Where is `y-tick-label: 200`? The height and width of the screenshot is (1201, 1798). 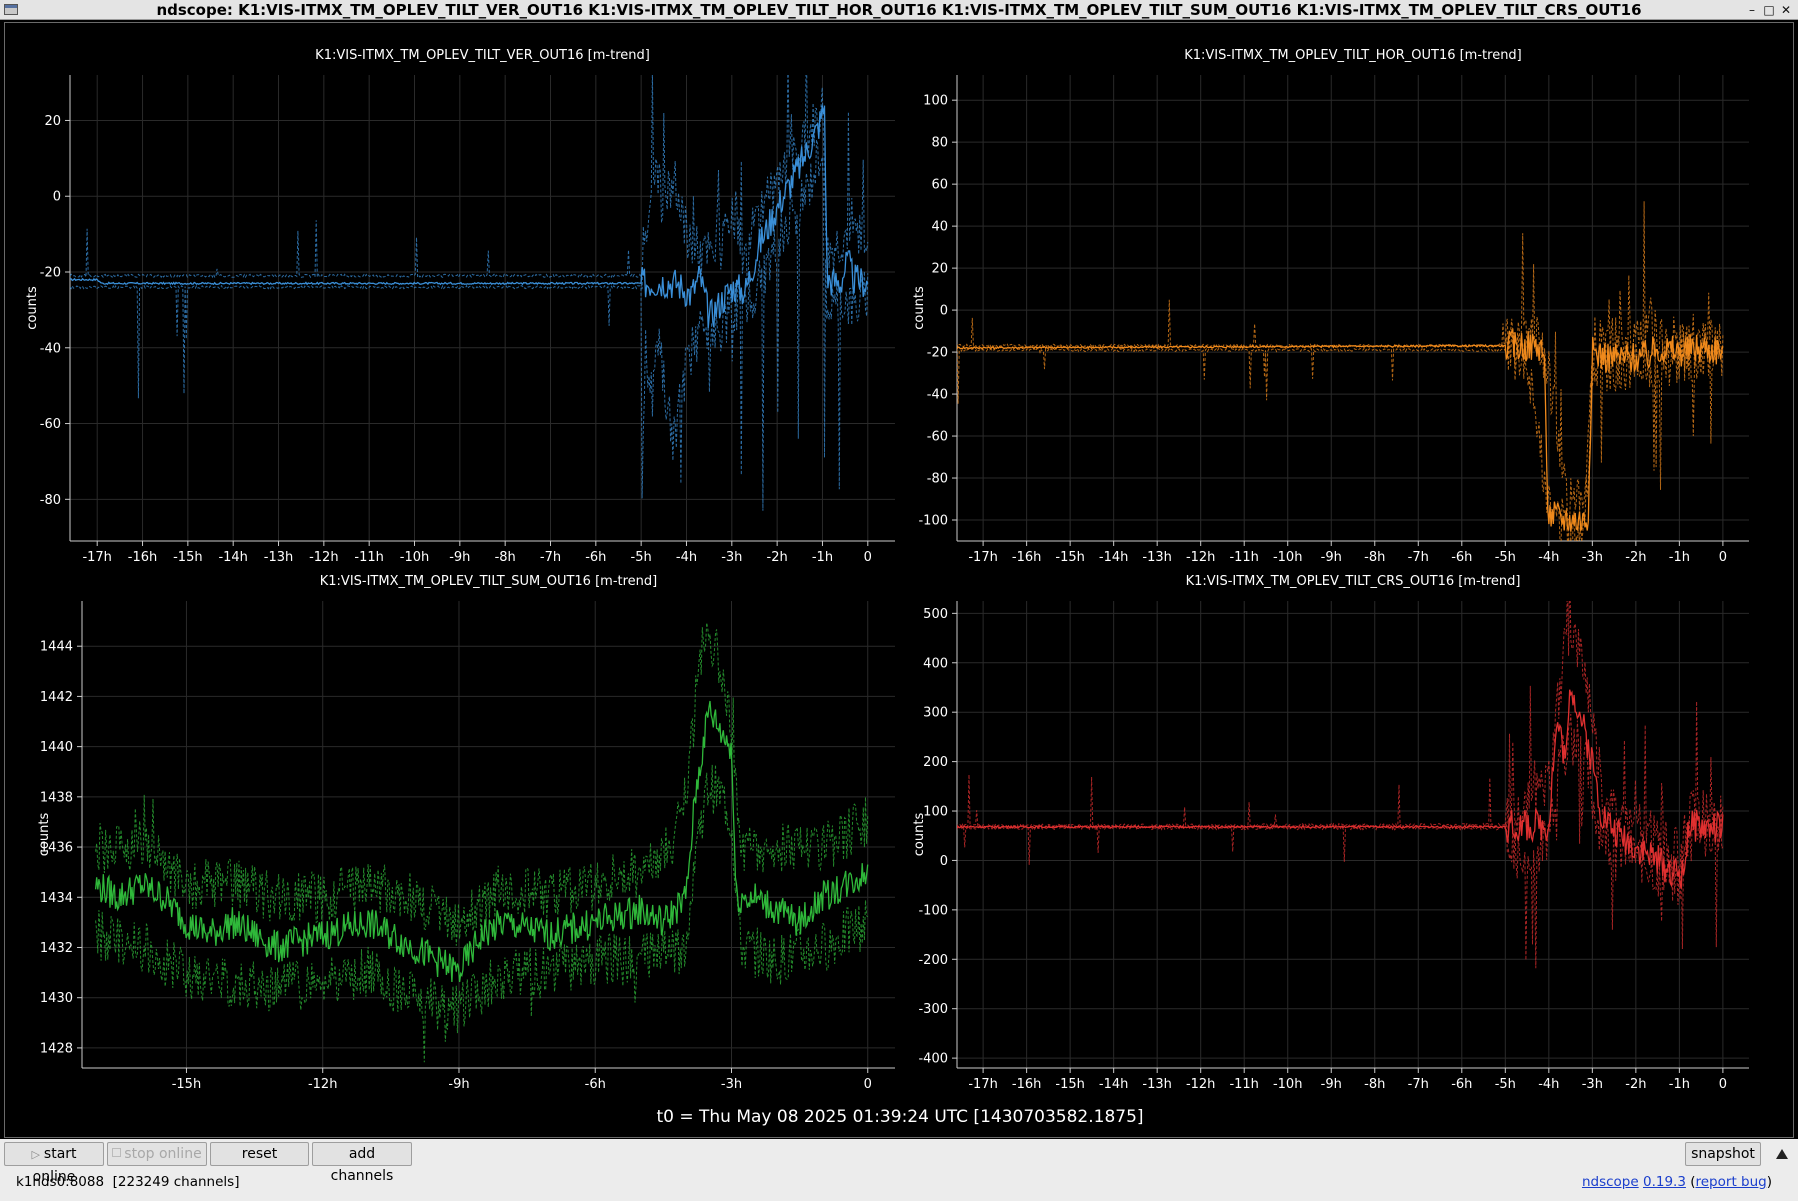 y-tick-label: 200 is located at coordinates (935, 762).